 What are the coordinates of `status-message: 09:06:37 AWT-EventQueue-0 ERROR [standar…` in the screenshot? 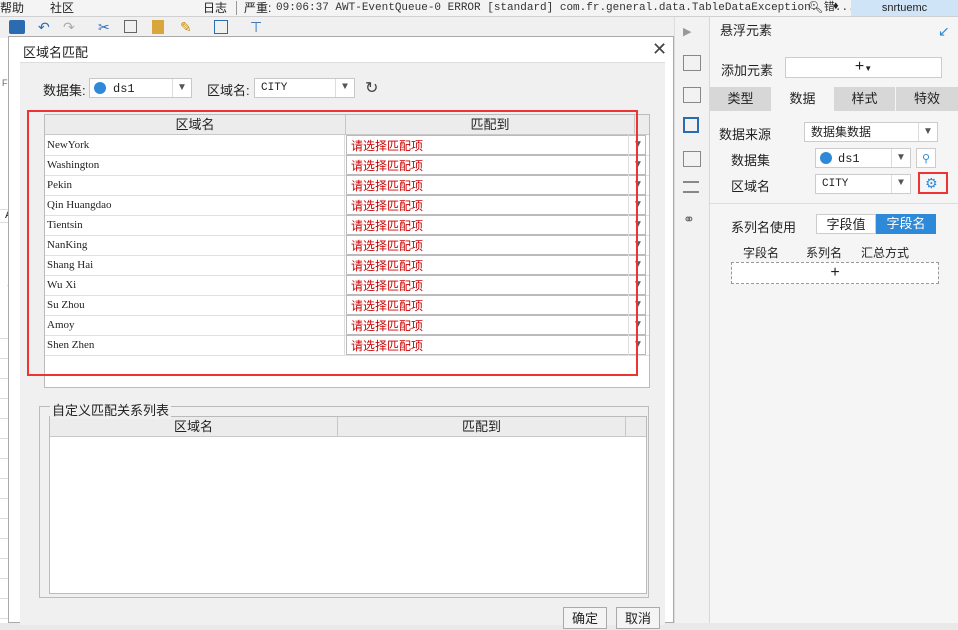 It's located at (565, 8).